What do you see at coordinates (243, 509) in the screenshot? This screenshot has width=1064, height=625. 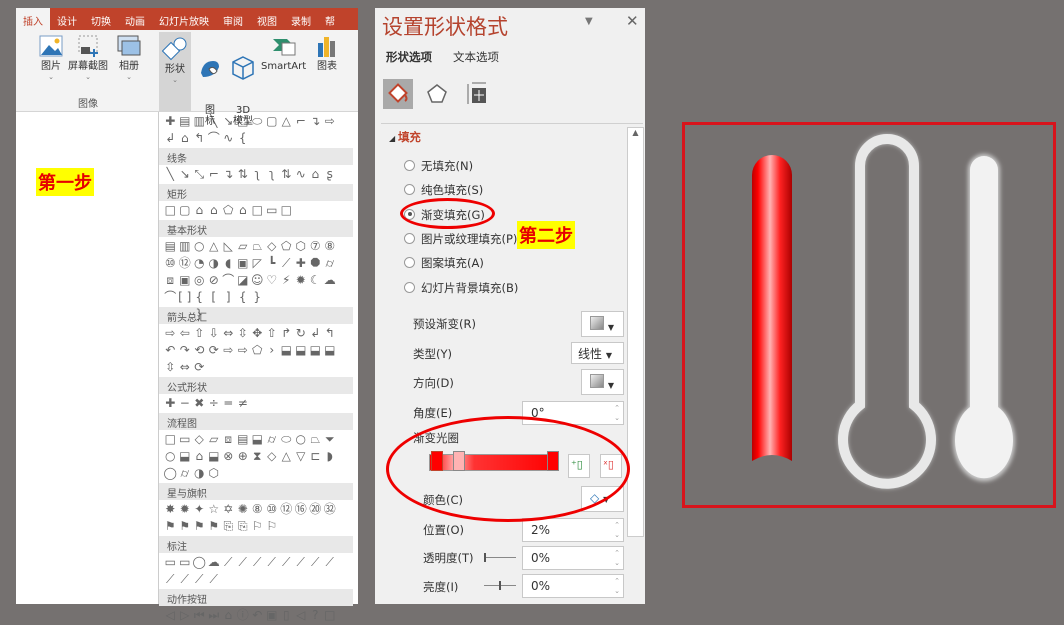 I see `shape-icon: ✺` at bounding box center [243, 509].